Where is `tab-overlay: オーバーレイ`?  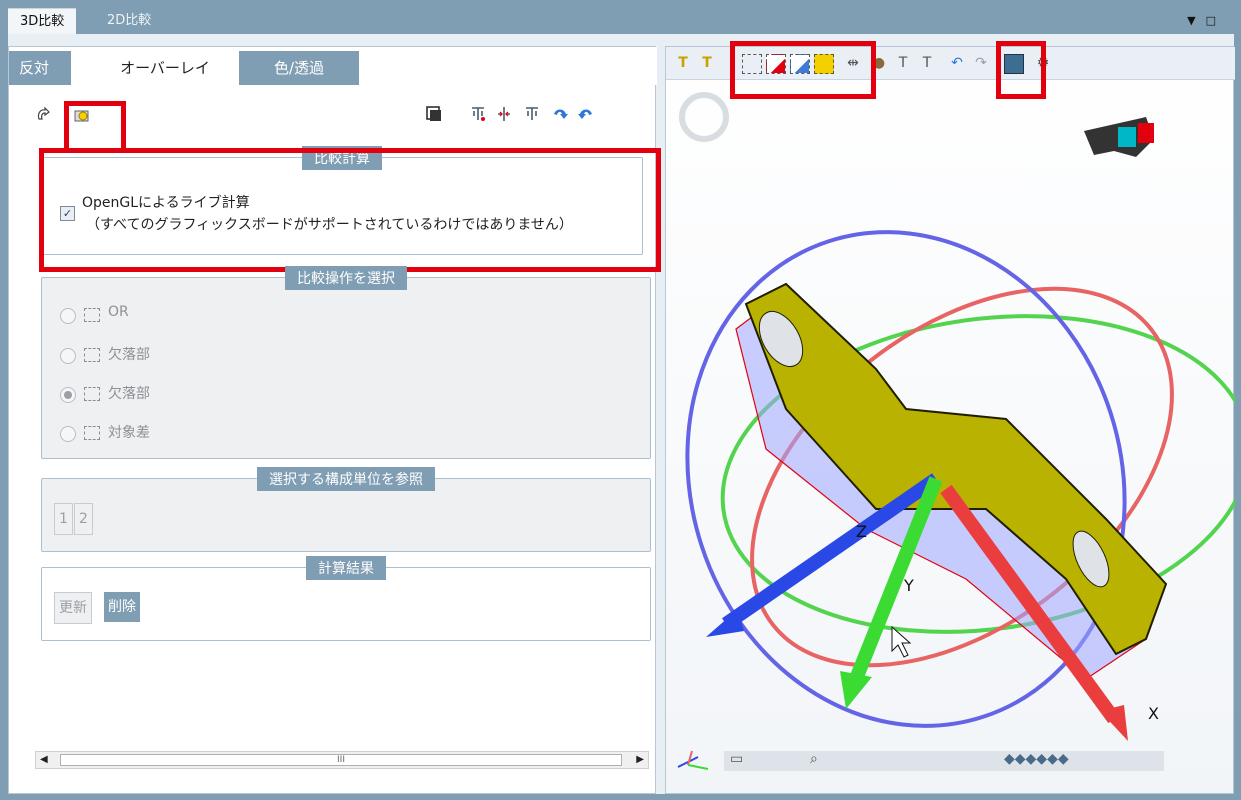 tab-overlay: オーバーレイ is located at coordinates (165, 68).